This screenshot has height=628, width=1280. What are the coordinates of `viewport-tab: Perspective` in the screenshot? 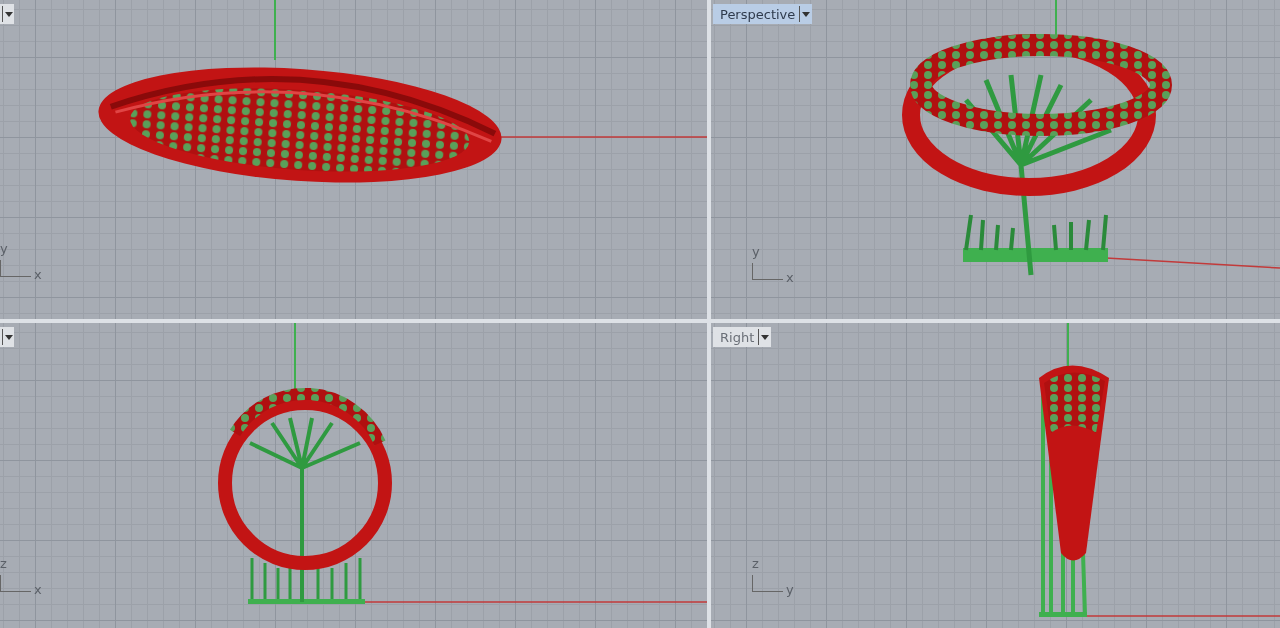 It's located at (763, 14).